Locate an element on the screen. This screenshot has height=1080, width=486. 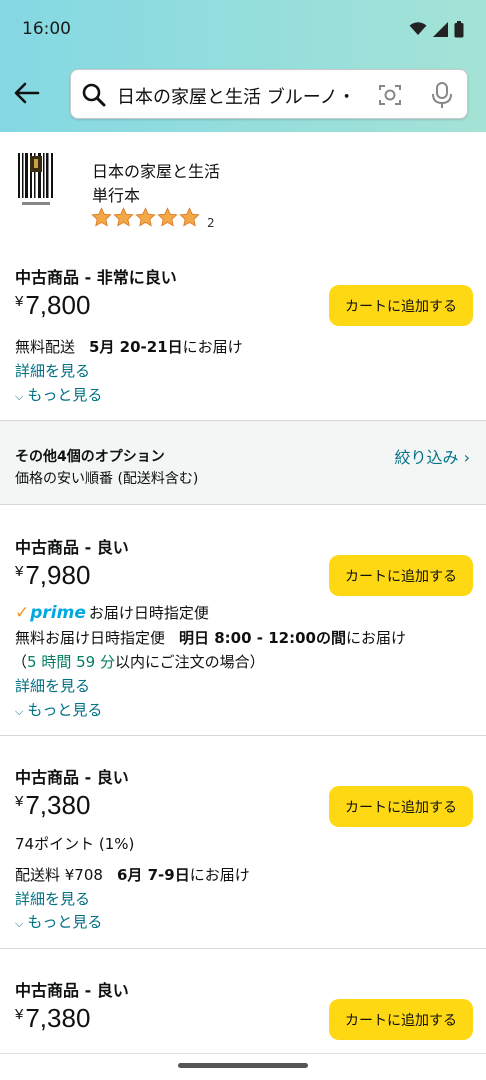
battery-icon is located at coordinates (459, 28).